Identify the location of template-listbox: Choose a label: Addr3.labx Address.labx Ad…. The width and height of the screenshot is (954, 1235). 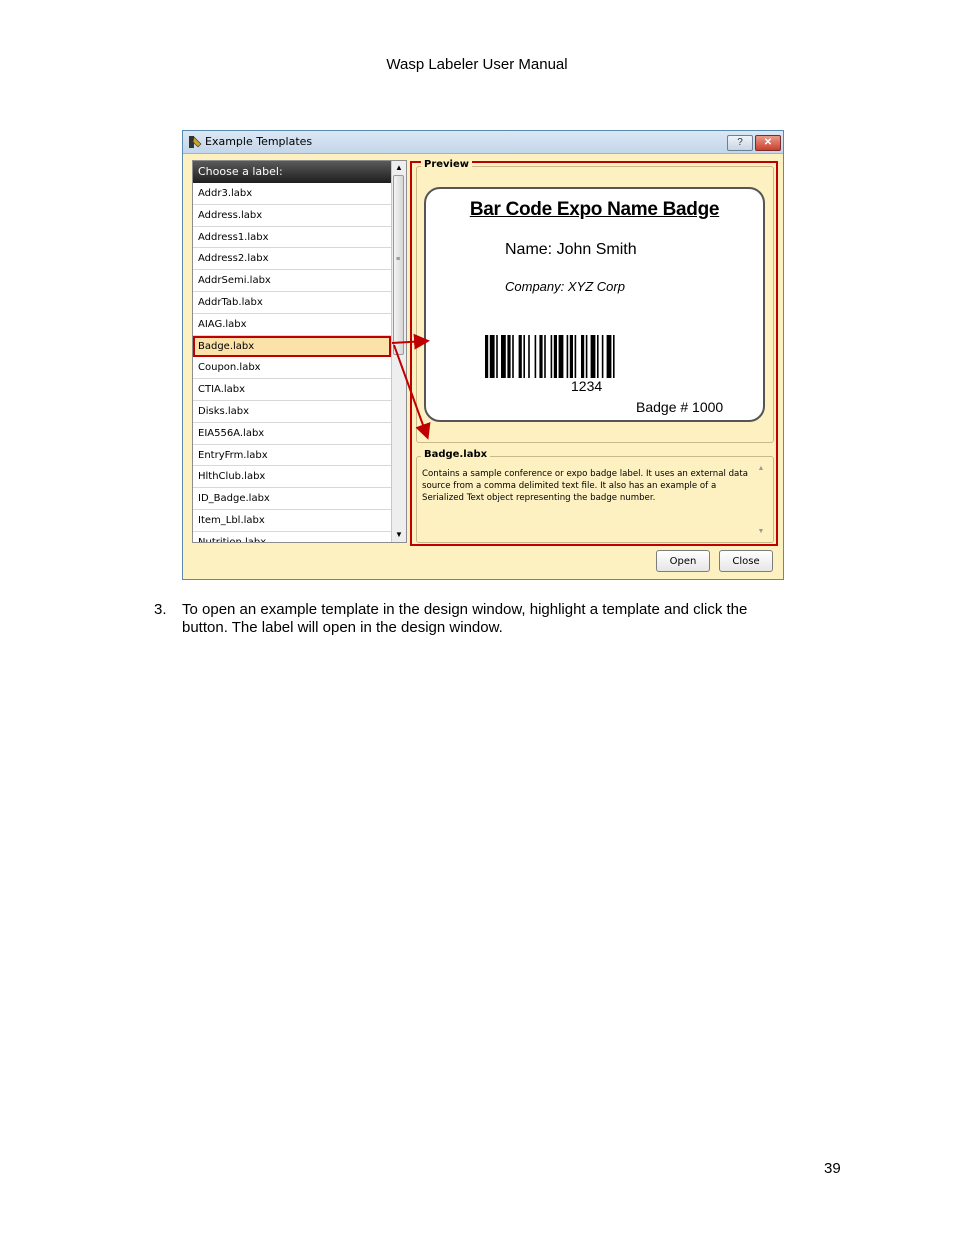
(299, 351).